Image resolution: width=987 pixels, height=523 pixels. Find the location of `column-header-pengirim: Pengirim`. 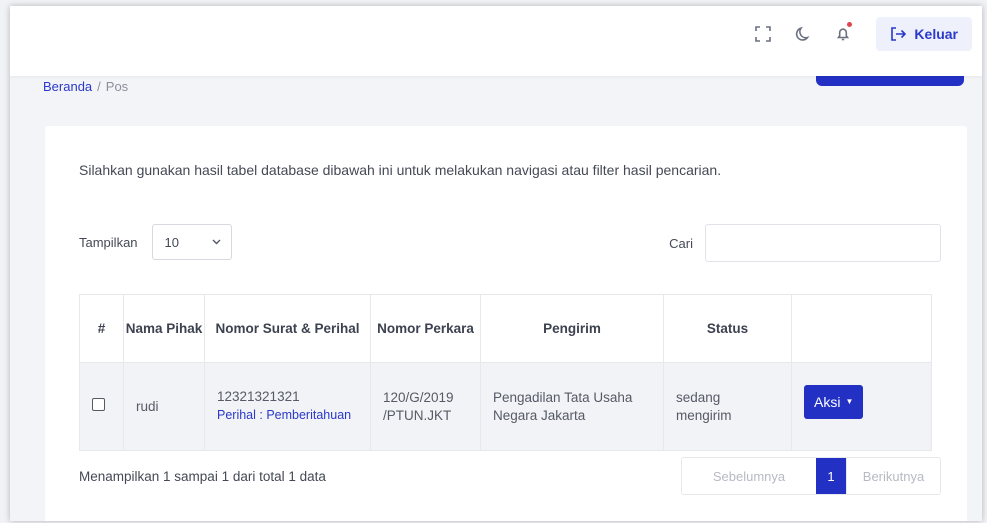

column-header-pengirim: Pengirim is located at coordinates (572, 328).